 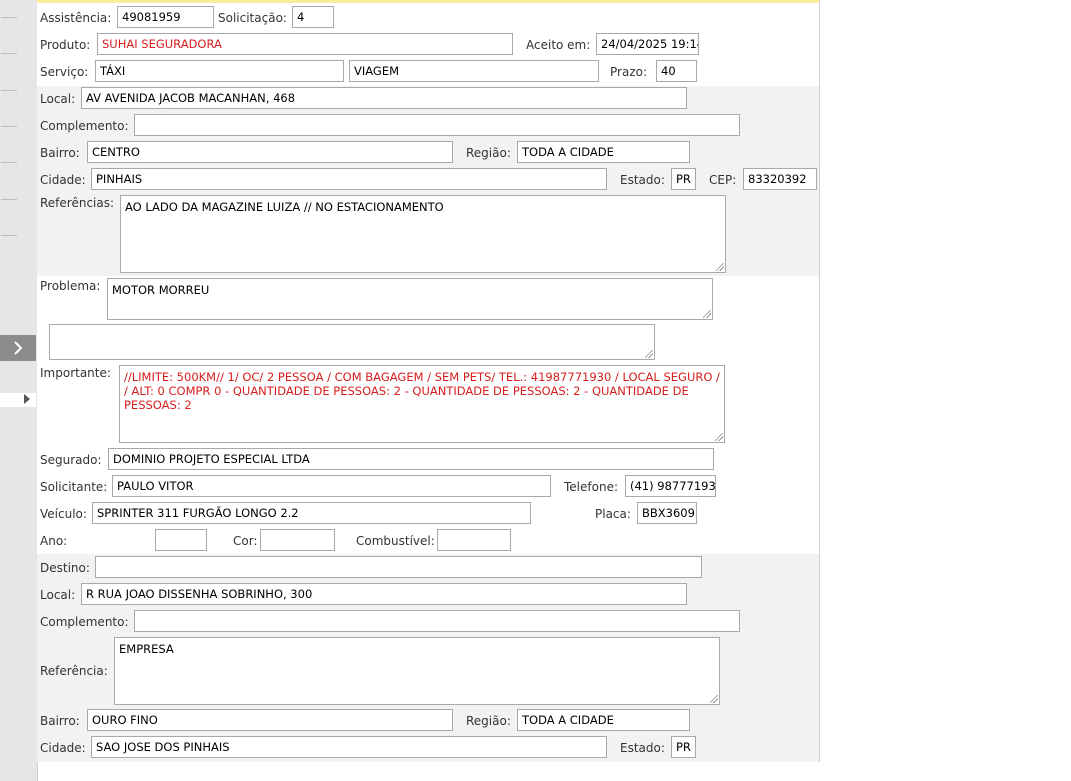 What do you see at coordinates (84, 622) in the screenshot?
I see `dest-complemento-label: Complemento:` at bounding box center [84, 622].